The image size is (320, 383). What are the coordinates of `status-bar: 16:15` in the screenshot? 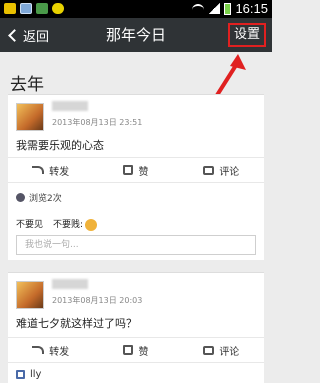 It's located at (136, 9).